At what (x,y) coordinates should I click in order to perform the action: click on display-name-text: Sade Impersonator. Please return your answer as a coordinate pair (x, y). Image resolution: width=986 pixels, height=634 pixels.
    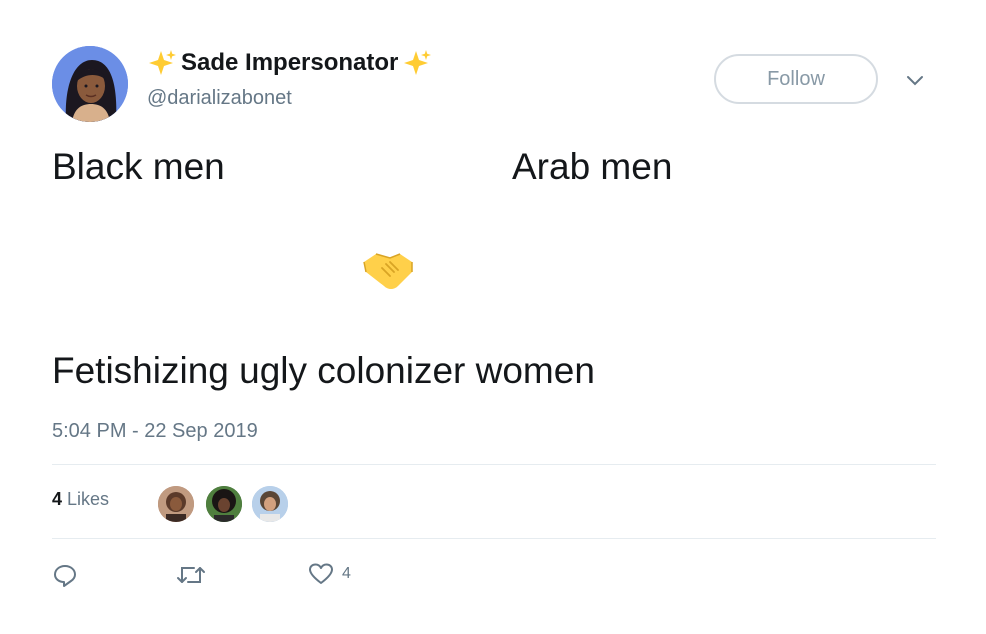
    Looking at the image, I should click on (290, 62).